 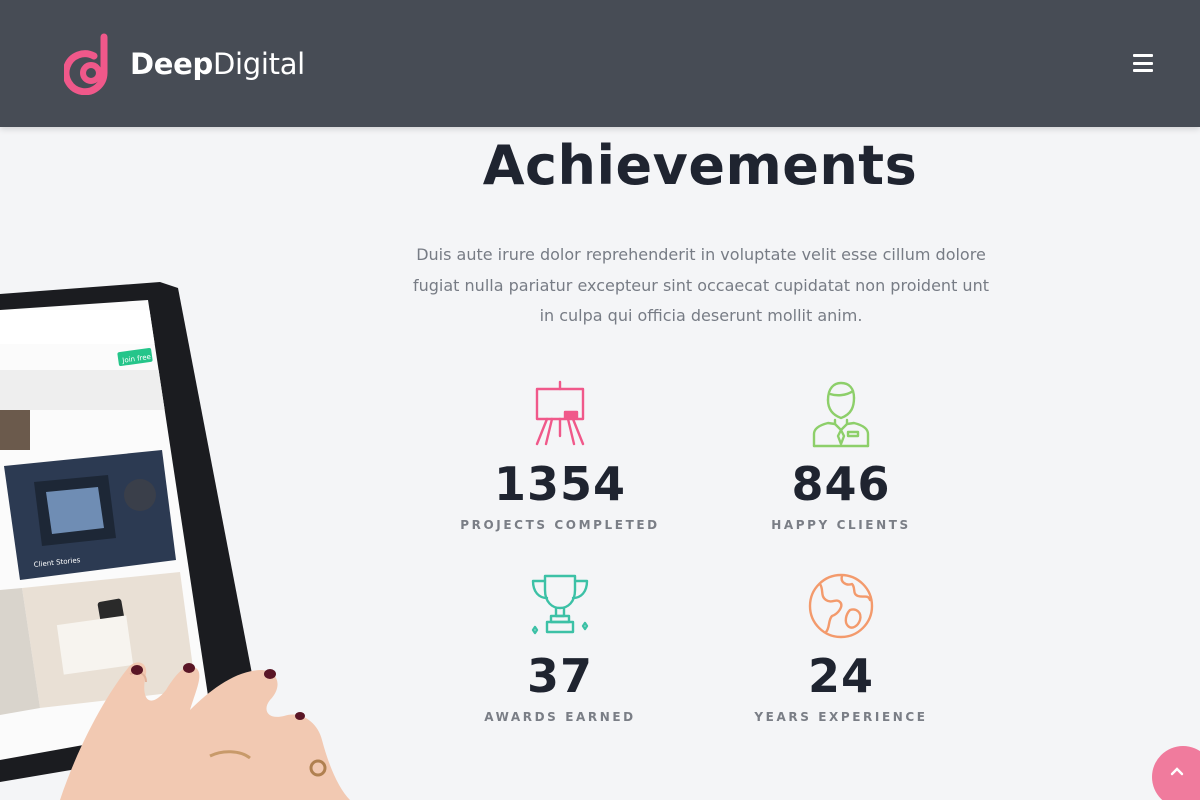 I want to click on chevron-up-icon, so click(x=1177, y=771).